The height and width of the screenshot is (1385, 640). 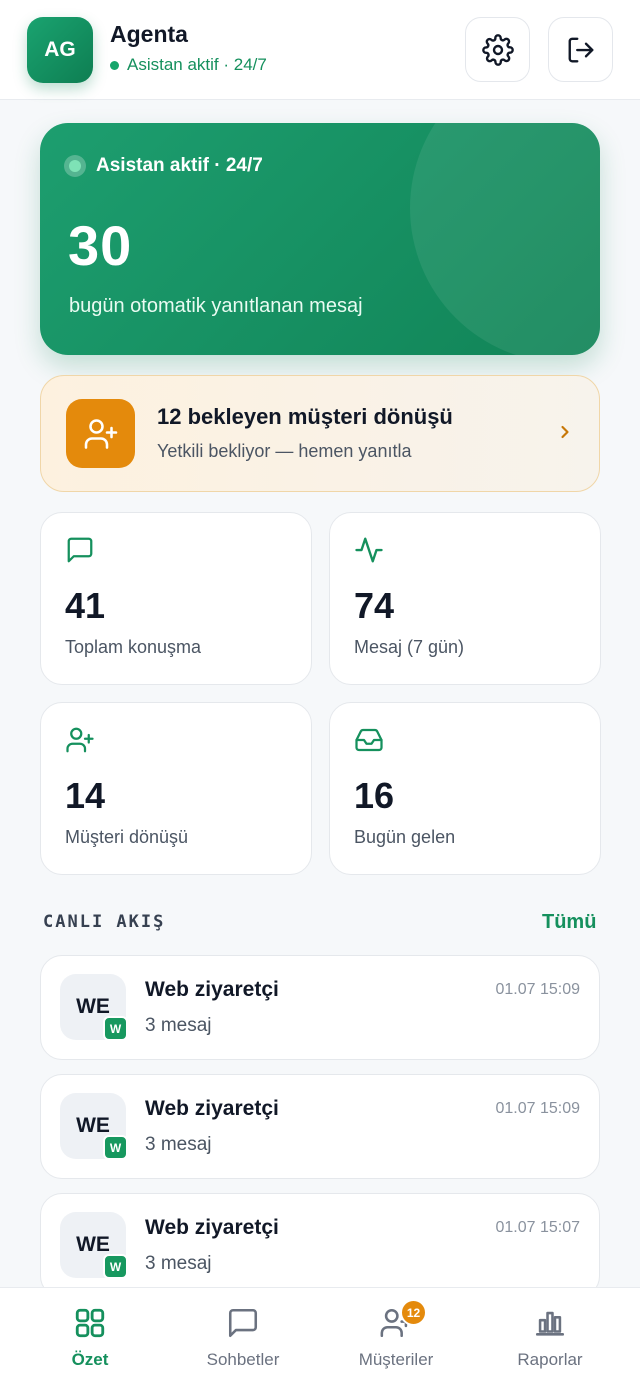 I want to click on grid-icon, so click(x=90, y=1325).